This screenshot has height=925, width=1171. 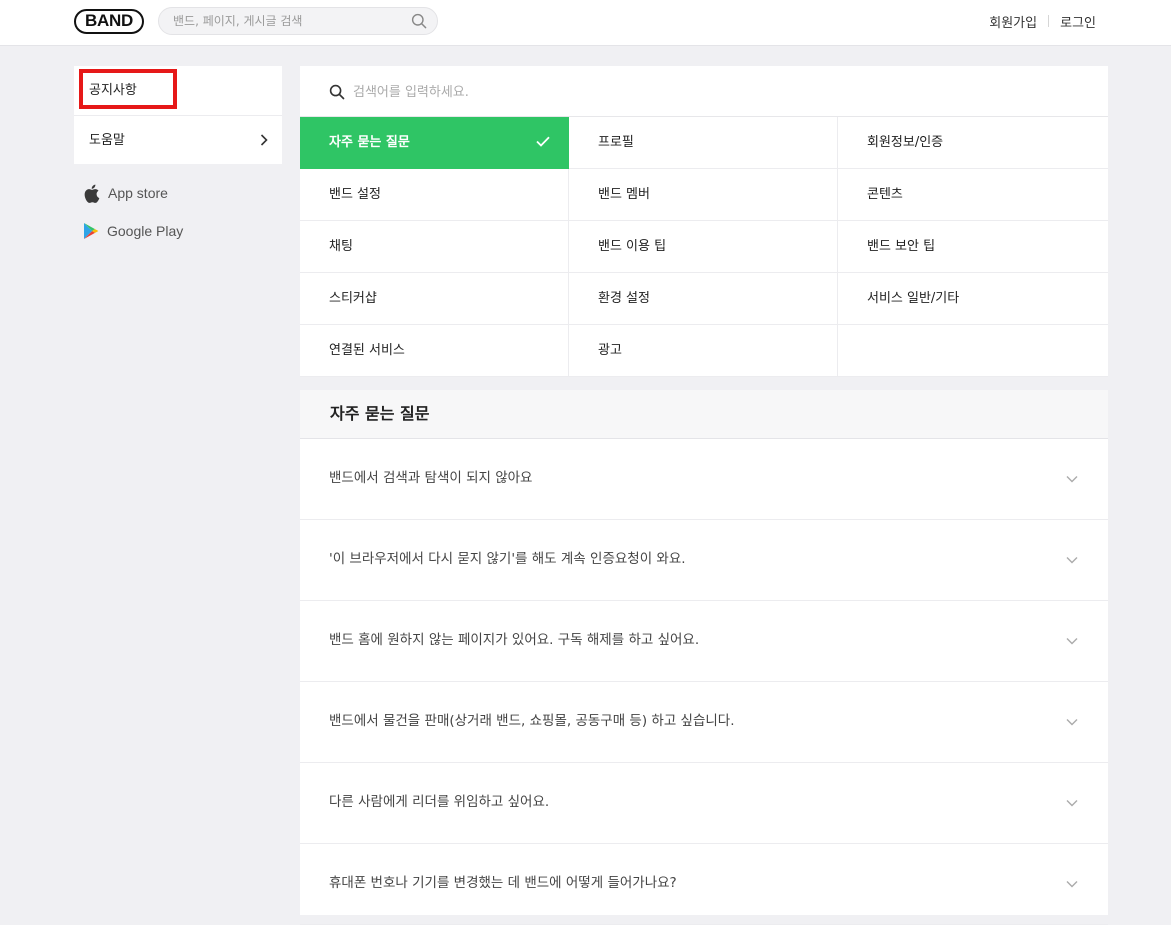 I want to click on faq-item: 밴드 홈에 원하지 않는 페이지가 있어요. 구독 해제를 하고 싶어요., so click(x=704, y=641).